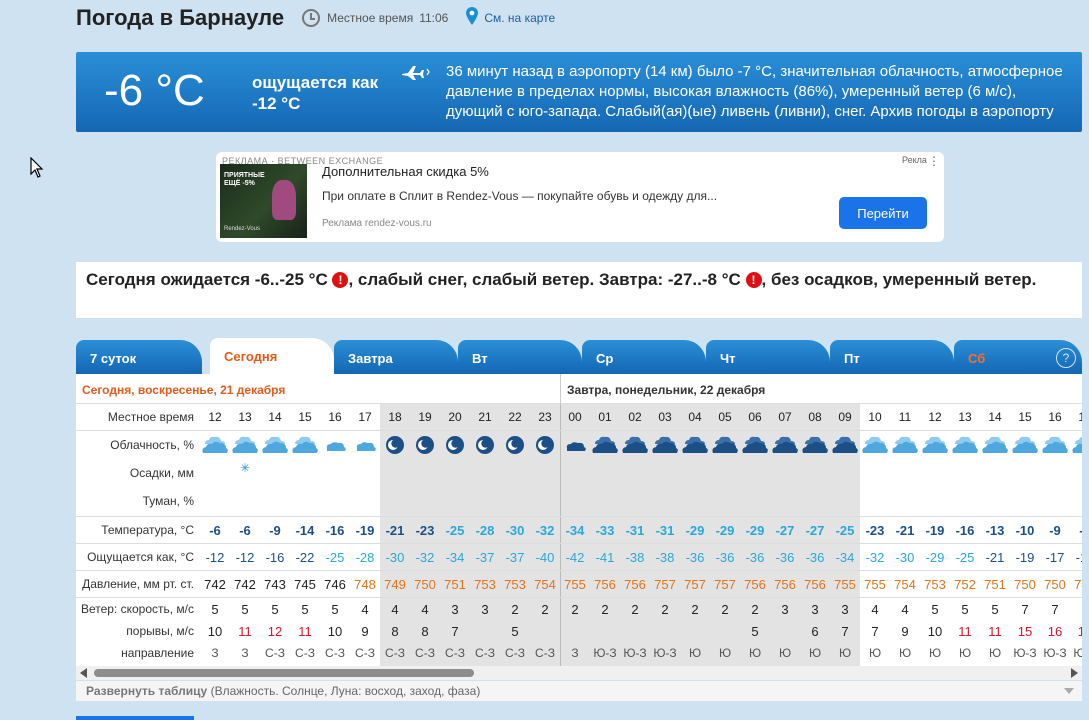 The height and width of the screenshot is (720, 1089). Describe the element at coordinates (284, 200) in the screenshot. I see `ad-image-figure` at that location.